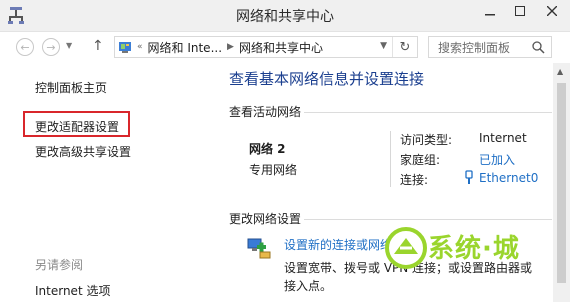 This screenshot has height=302, width=570. What do you see at coordinates (83, 151) in the screenshot?
I see `sidebar-link-change-advanced-sharing: 更改高级共享设置` at bounding box center [83, 151].